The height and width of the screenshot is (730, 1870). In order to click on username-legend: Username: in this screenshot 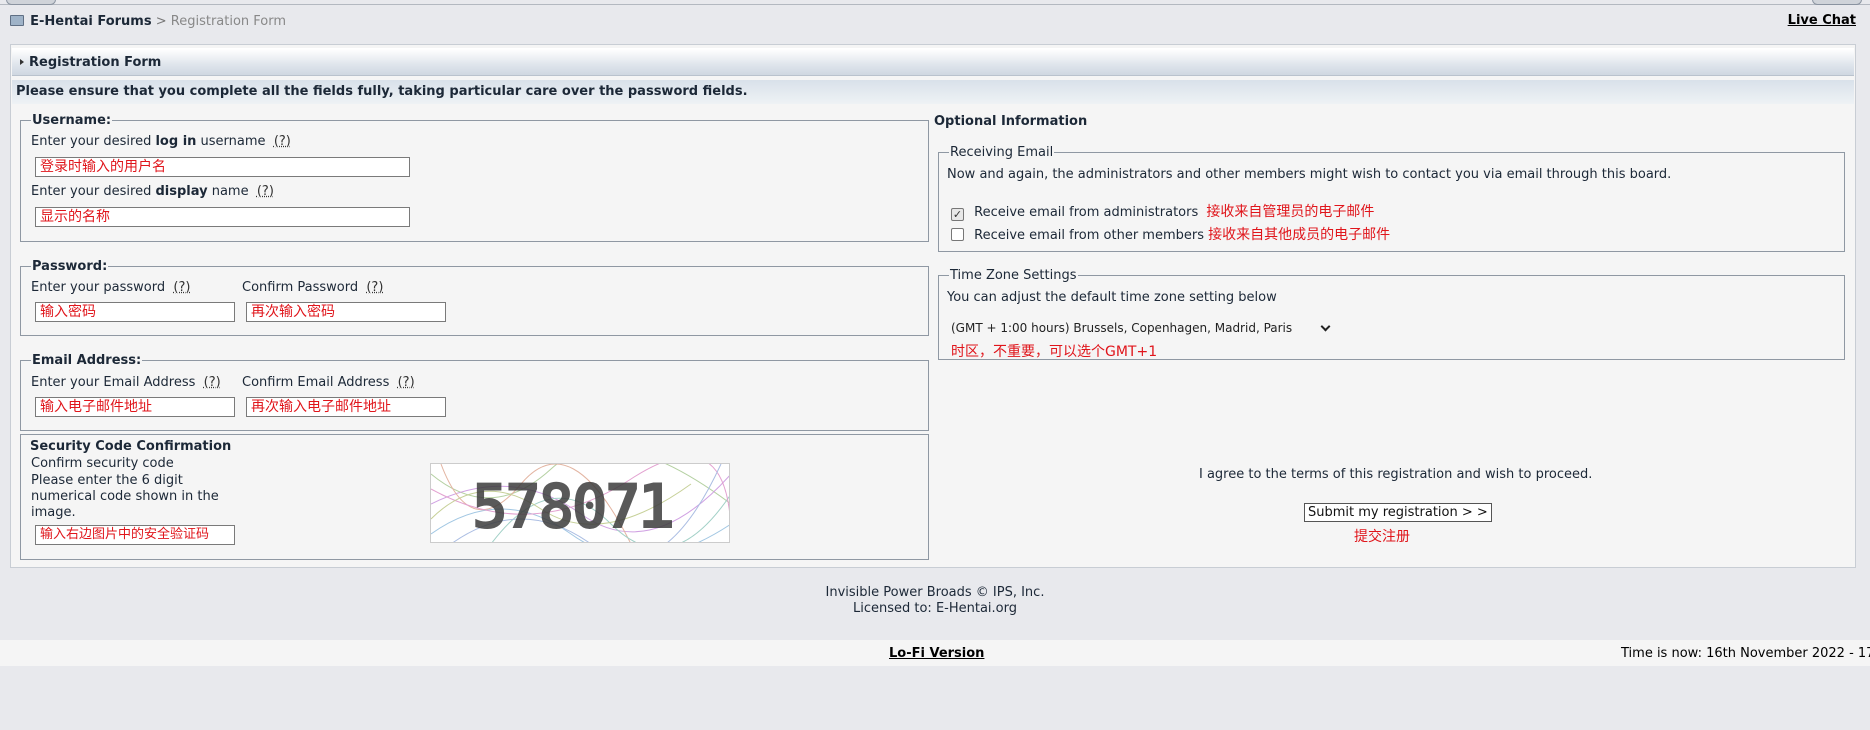, I will do `click(72, 120)`.